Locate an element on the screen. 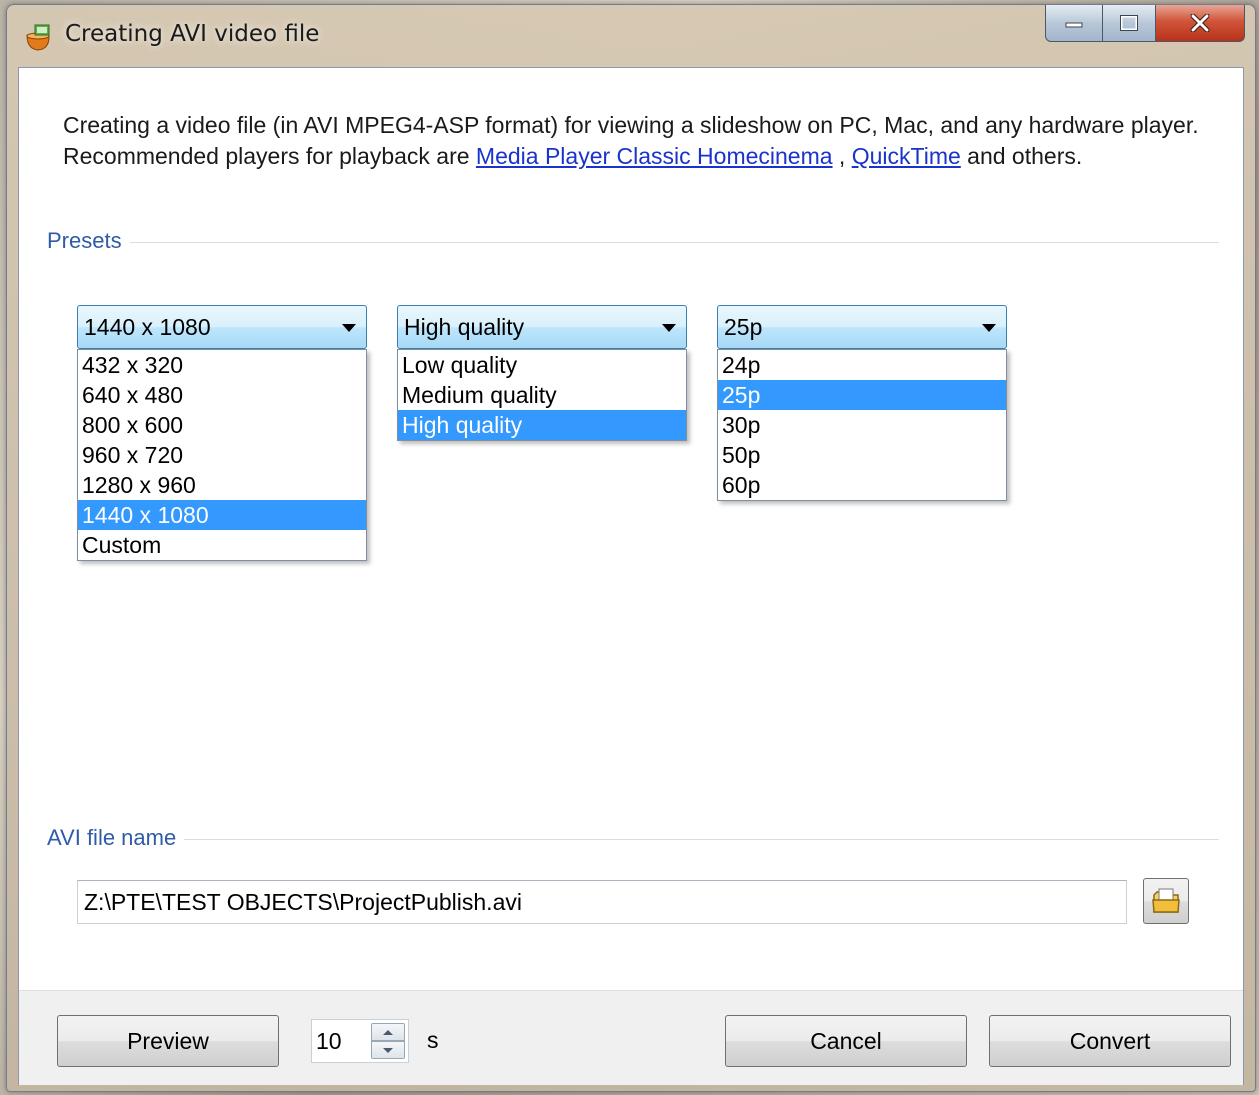 The width and height of the screenshot is (1259, 1095). preview-duration-value: 10 is located at coordinates (329, 1041).